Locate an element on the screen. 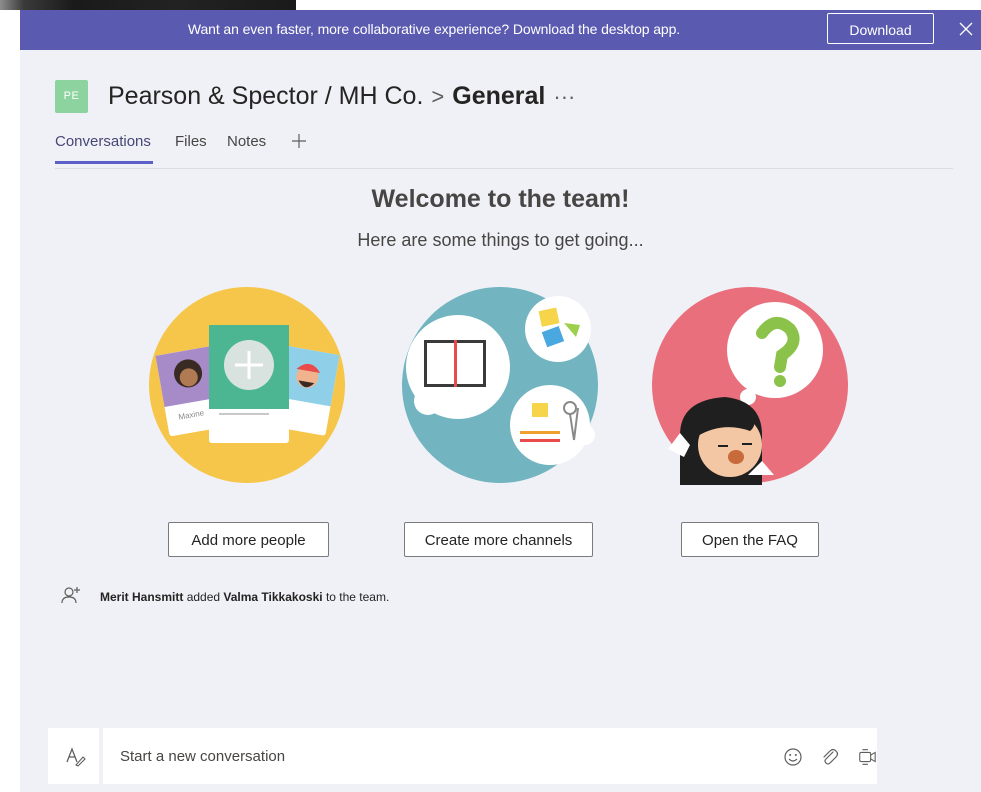  create-more-channels-button: Create more channels is located at coordinates (498, 539).